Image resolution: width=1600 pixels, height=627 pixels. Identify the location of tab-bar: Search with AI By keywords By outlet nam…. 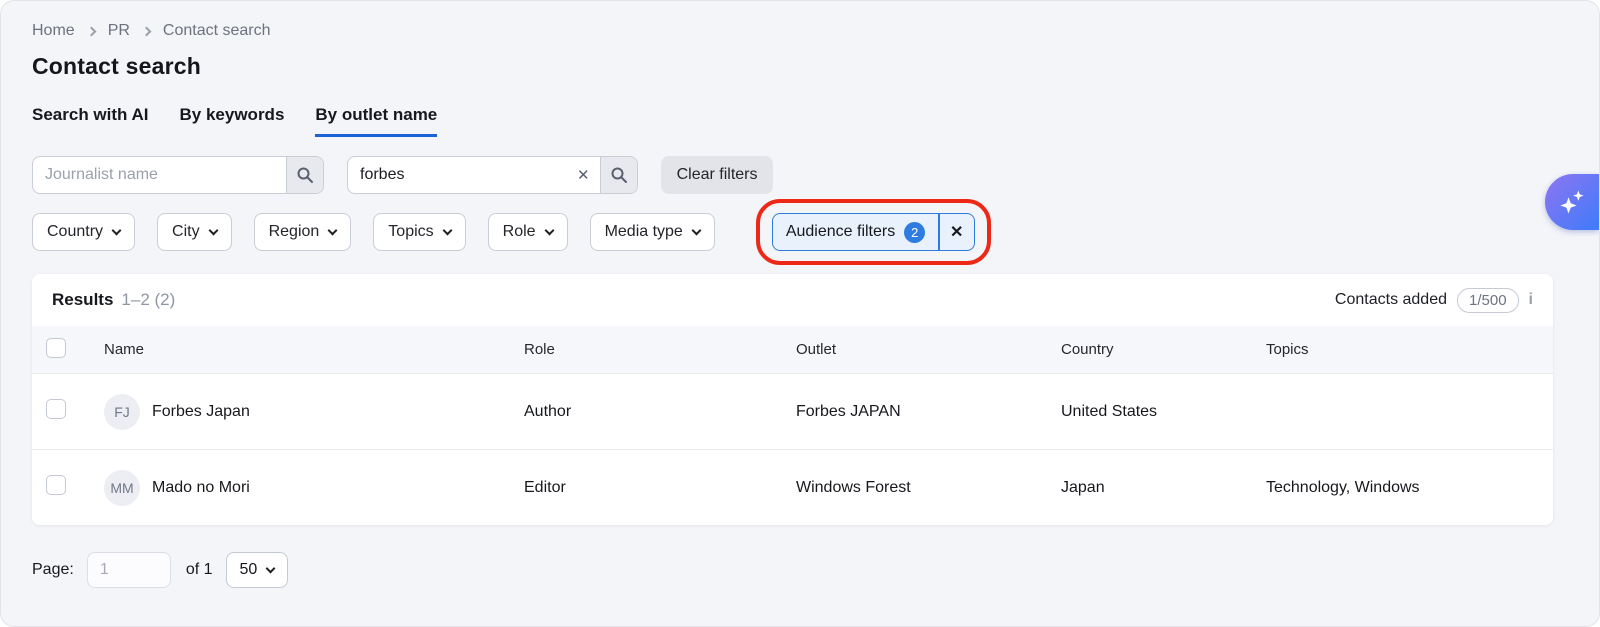
(815, 121).